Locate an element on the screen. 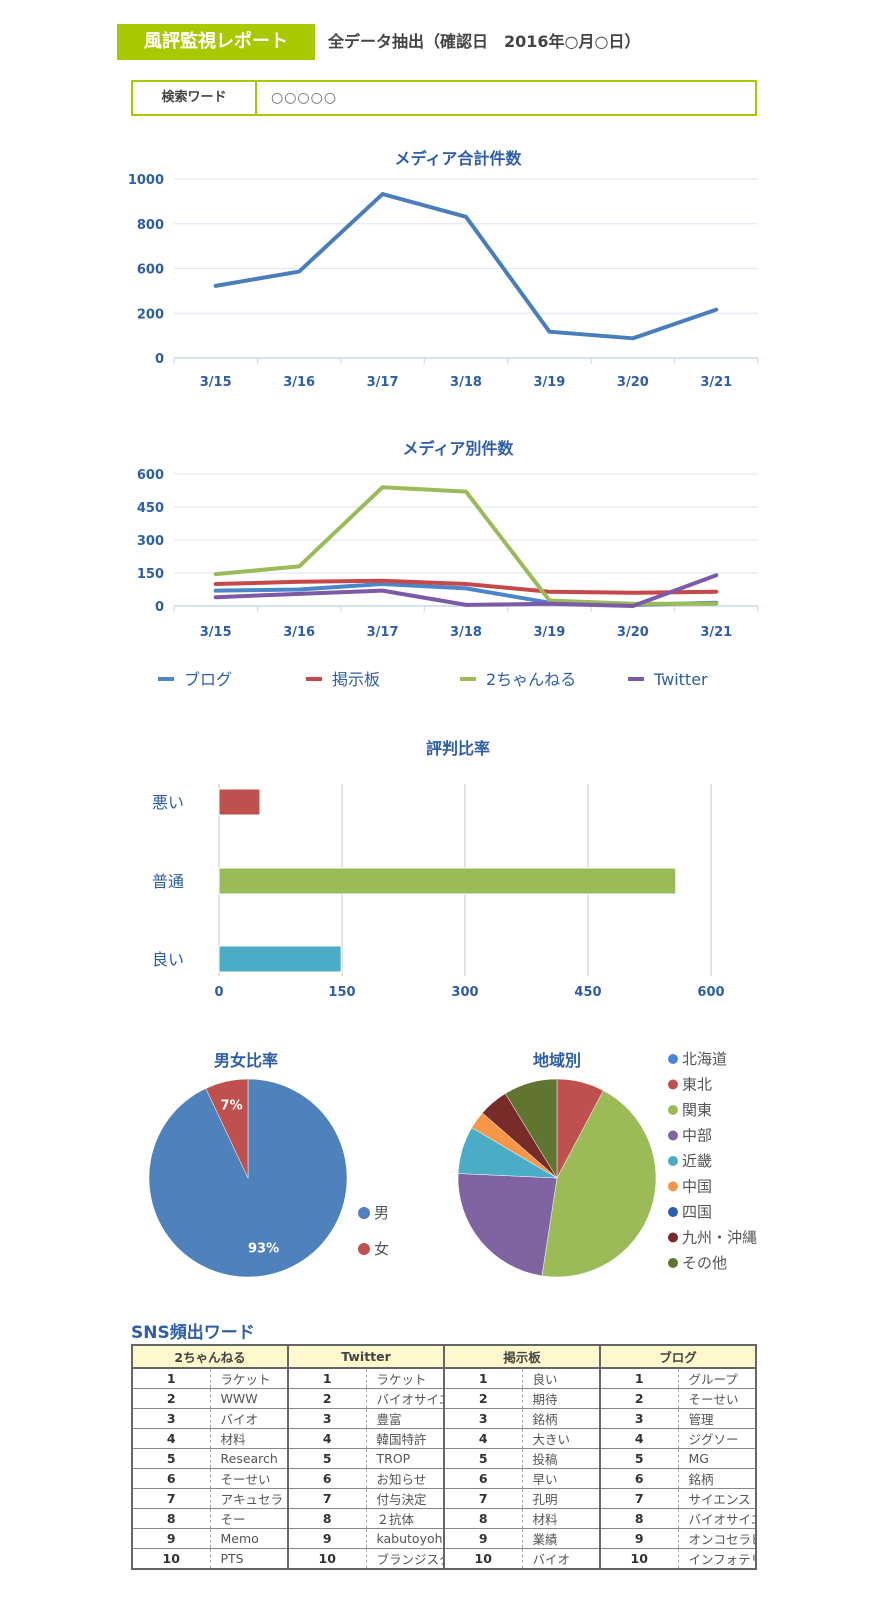 Image resolution: width=880 pixels, height=1600 pixels. word-cell: ラケット is located at coordinates (249, 1378).